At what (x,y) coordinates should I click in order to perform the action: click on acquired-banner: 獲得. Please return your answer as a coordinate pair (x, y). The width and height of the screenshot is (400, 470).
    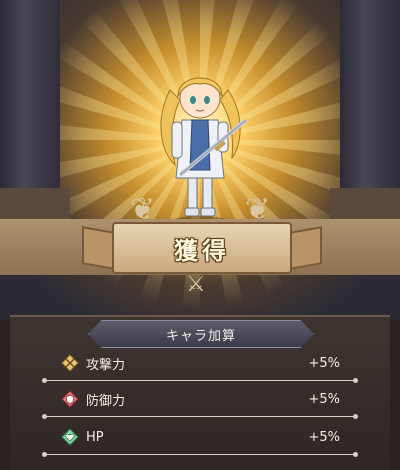
    Looking at the image, I should click on (202, 248).